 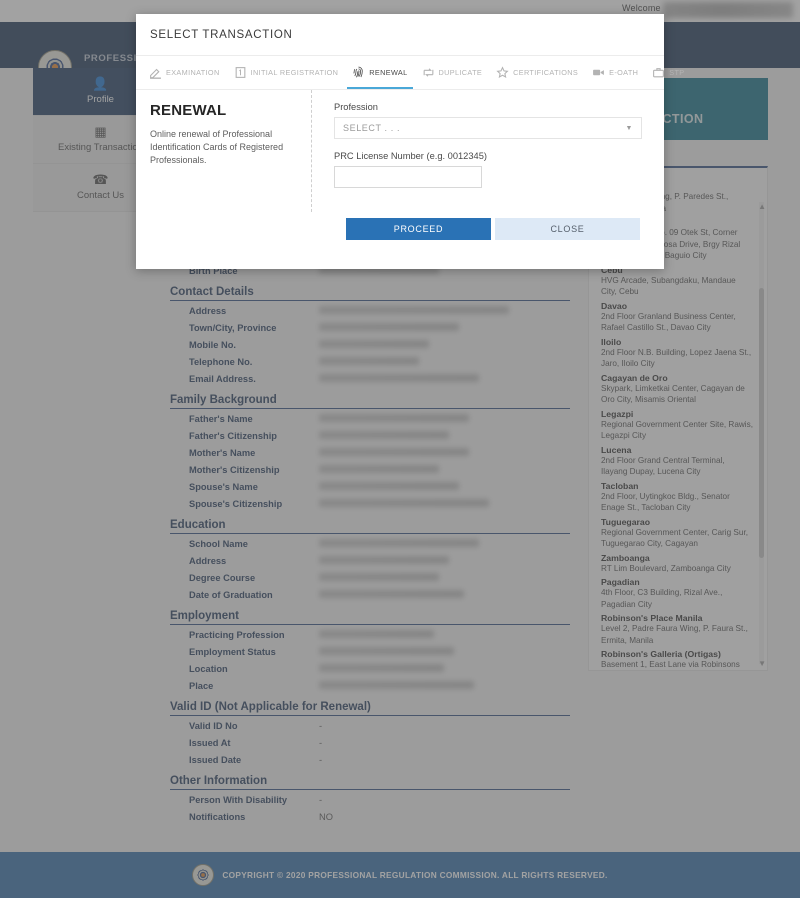 I want to click on tab-label: CERTIFICATIONS, so click(x=546, y=72).